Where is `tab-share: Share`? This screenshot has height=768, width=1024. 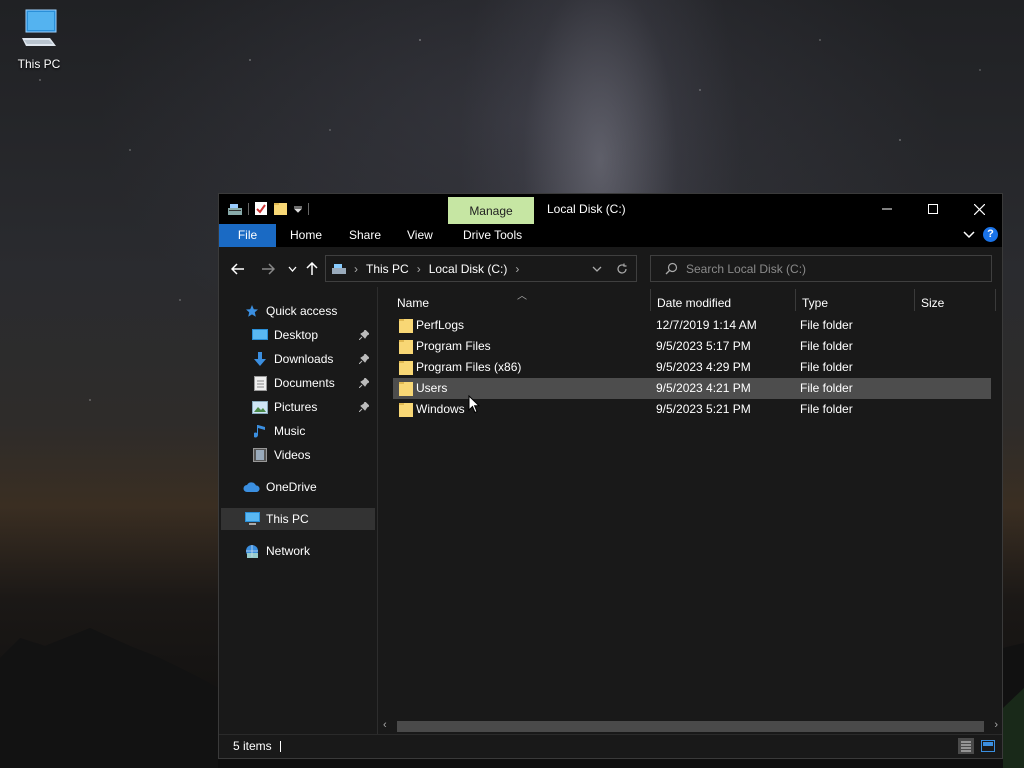 tab-share: Share is located at coordinates (365, 235).